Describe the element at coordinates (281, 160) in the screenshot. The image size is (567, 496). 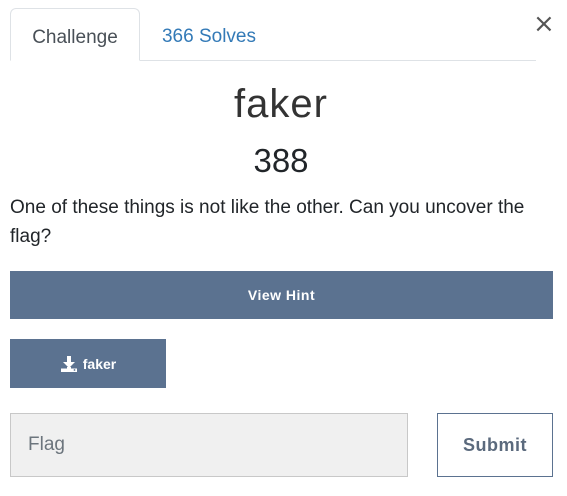
I see `challenge-points: 388` at that location.